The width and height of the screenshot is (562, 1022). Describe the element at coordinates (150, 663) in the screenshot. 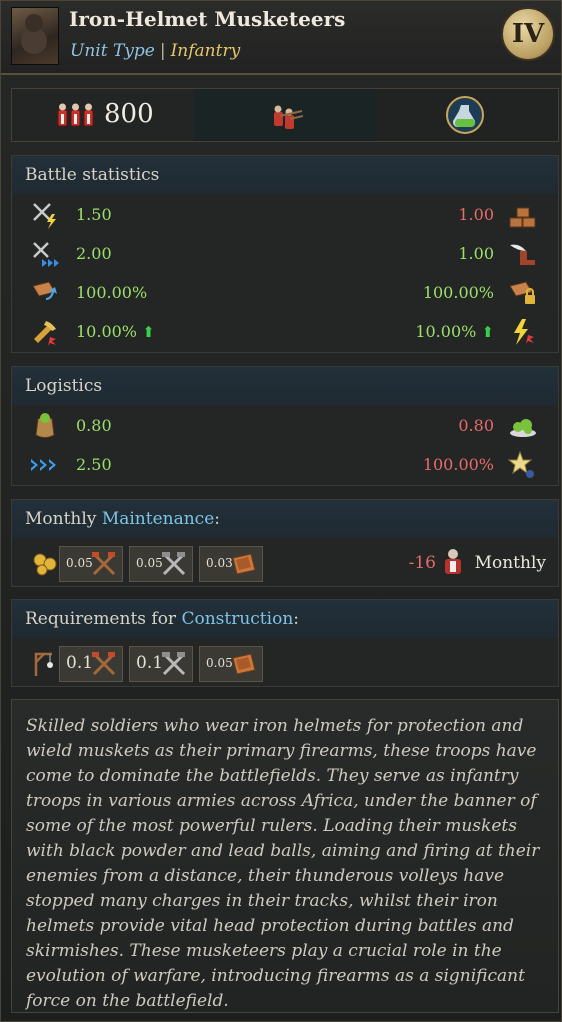

I see `construction-iron-amount: 0.1` at that location.